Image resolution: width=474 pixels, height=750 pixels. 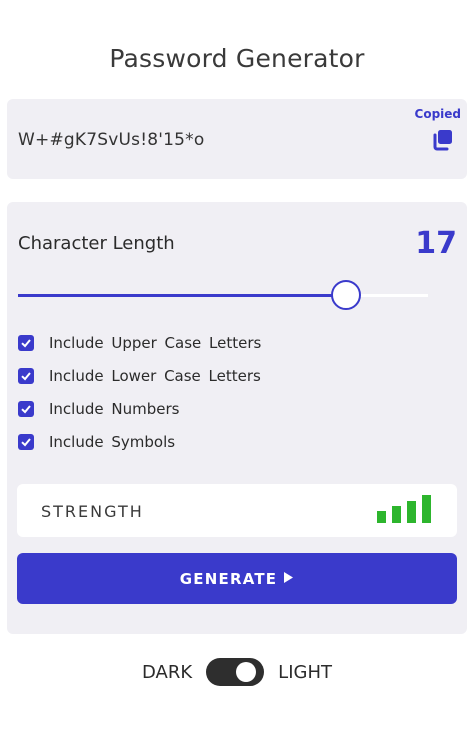 I want to click on dark-label: DARK, so click(x=167, y=672).